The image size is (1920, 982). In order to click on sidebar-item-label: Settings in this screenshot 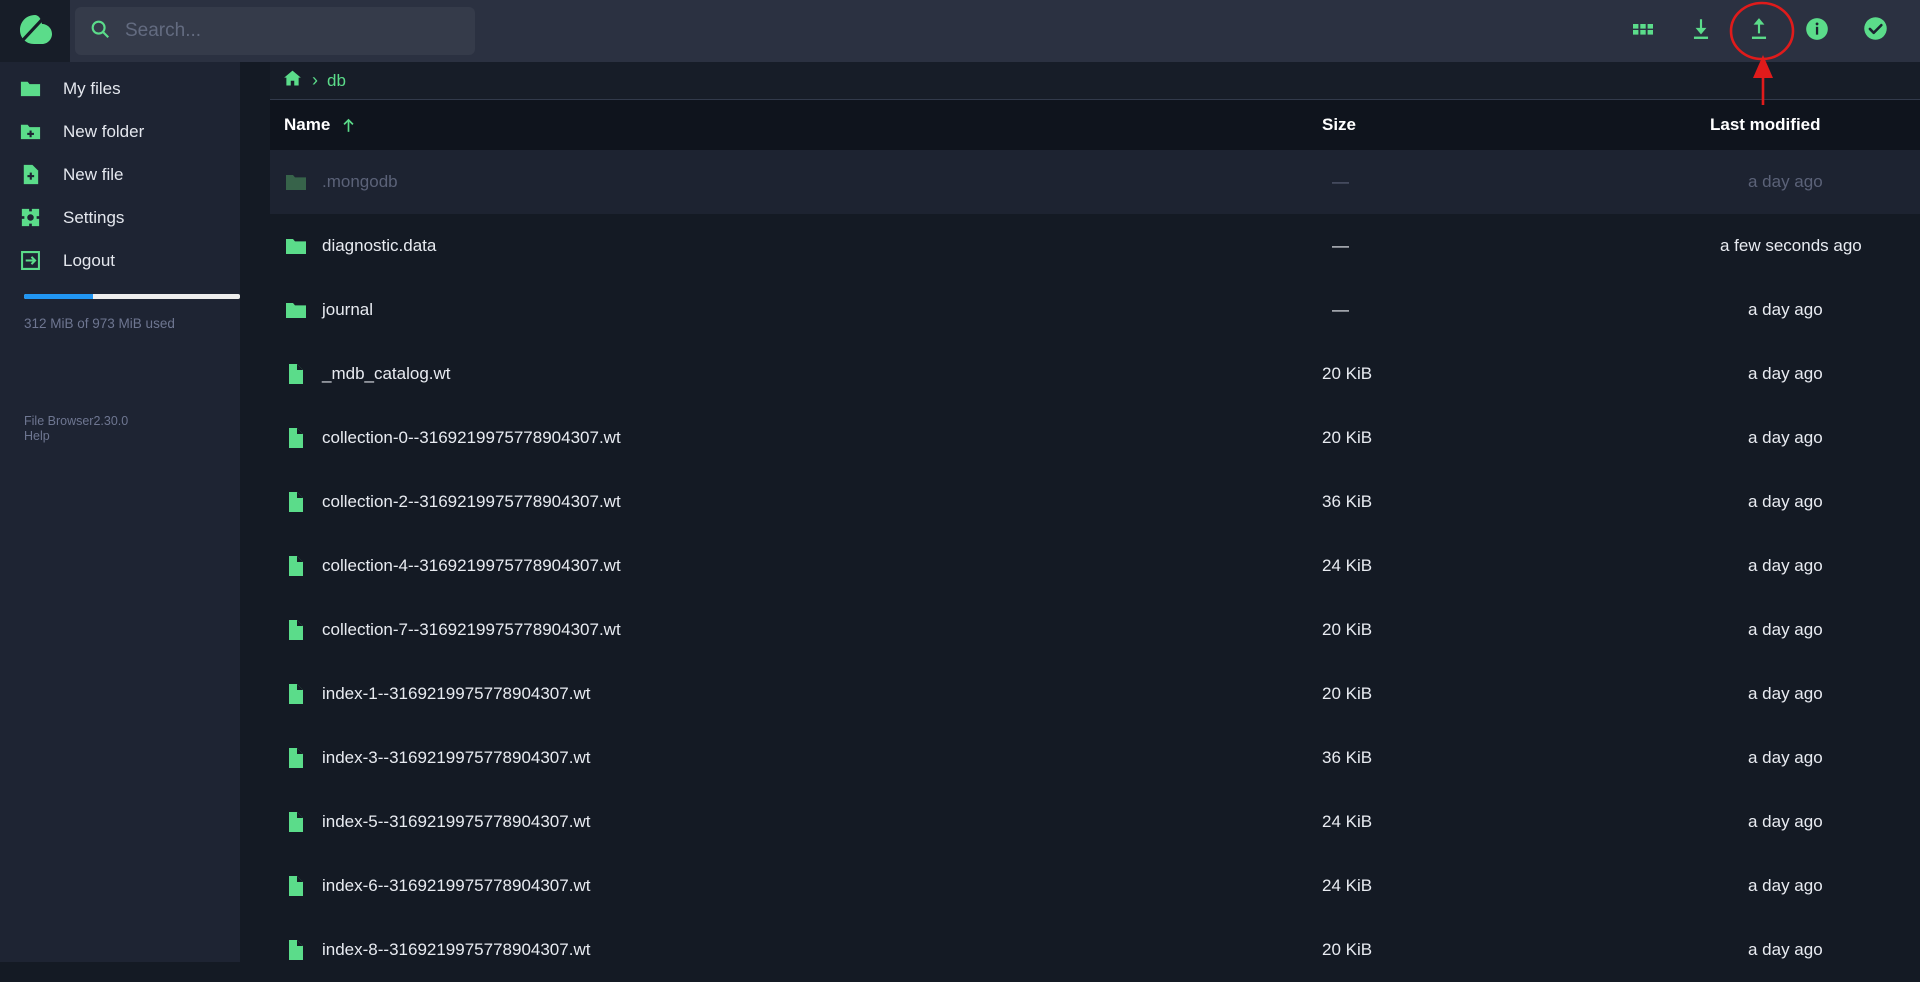, I will do `click(94, 217)`.